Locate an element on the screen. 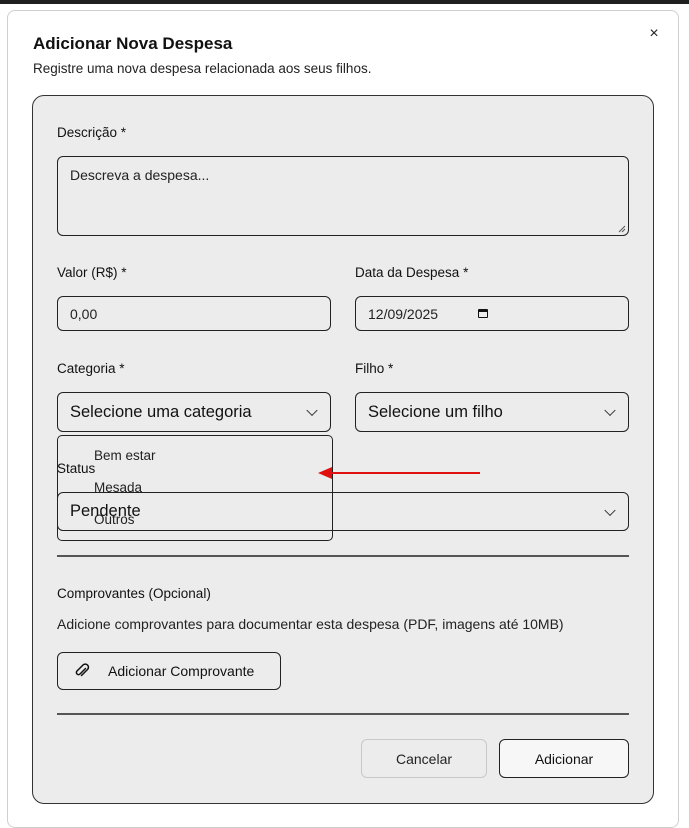 This screenshot has height=828, width=689. add-receipt-button: Adicionar Comprovante is located at coordinates (169, 671).